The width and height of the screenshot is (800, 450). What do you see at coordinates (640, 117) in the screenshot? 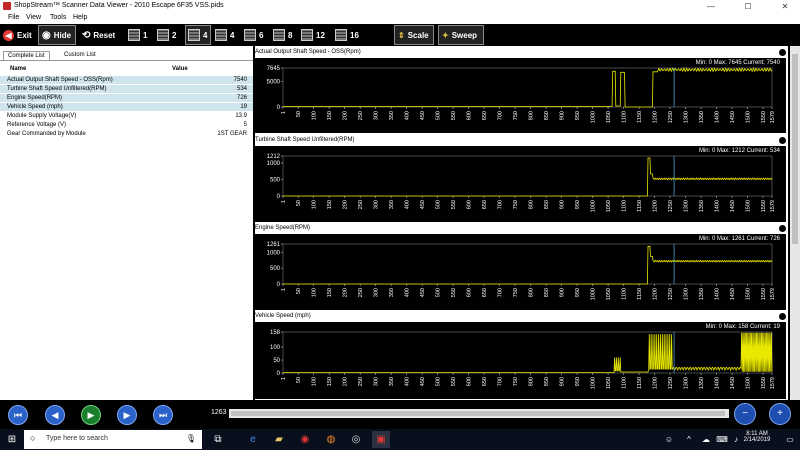
I see `x-tick-label: 1150` at bounding box center [640, 117].